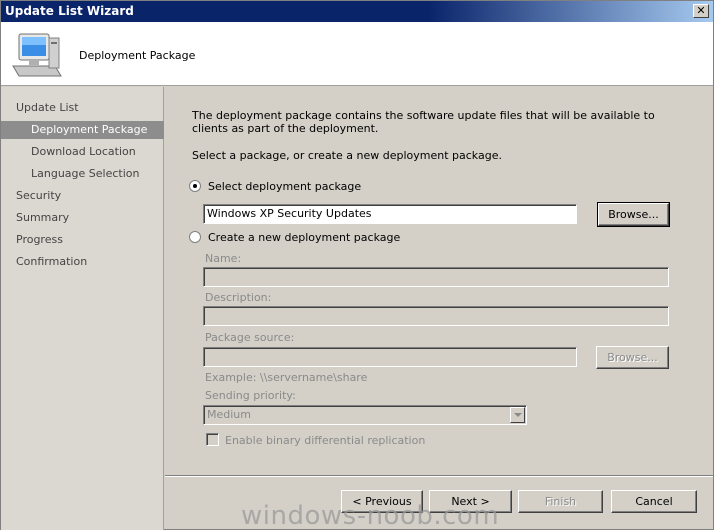 The width and height of the screenshot is (714, 530). I want to click on select-package-label: Select deployment package, so click(284, 186).